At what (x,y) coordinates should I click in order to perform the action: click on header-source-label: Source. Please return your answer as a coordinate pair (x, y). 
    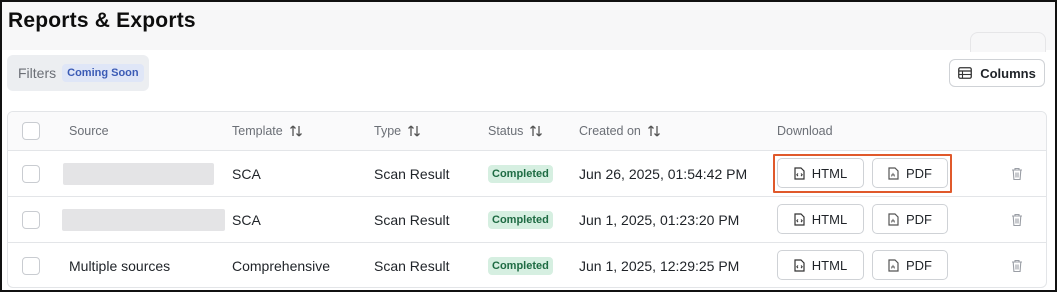
    Looking at the image, I should click on (89, 131).